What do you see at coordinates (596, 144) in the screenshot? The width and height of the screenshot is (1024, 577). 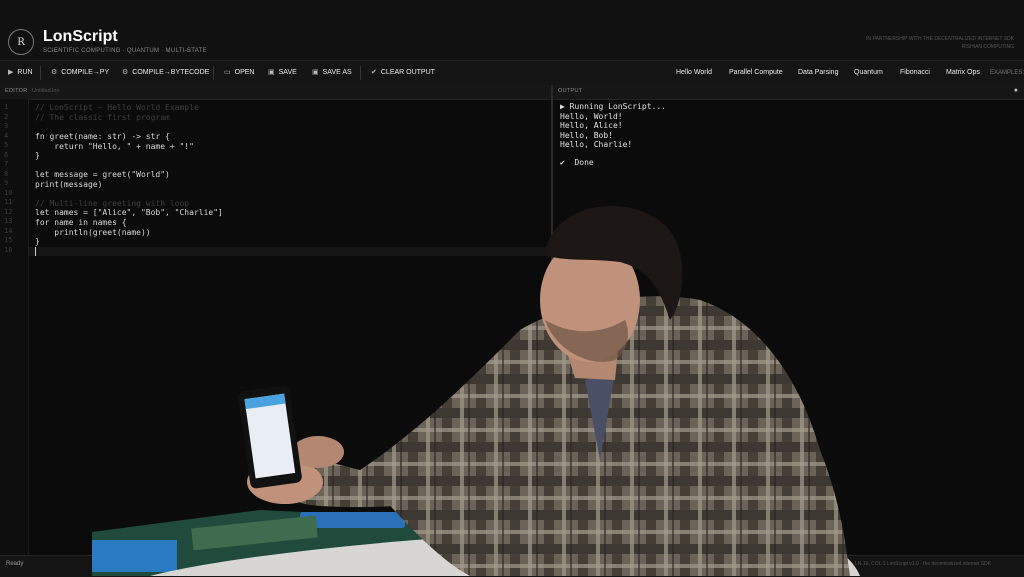 I see `output-line: Hello, Charlie!` at bounding box center [596, 144].